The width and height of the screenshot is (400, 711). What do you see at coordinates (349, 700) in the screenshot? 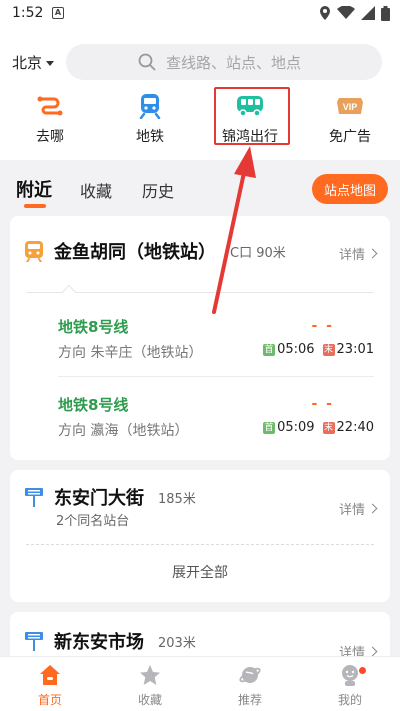
I see `nav-label: 我的` at bounding box center [349, 700].